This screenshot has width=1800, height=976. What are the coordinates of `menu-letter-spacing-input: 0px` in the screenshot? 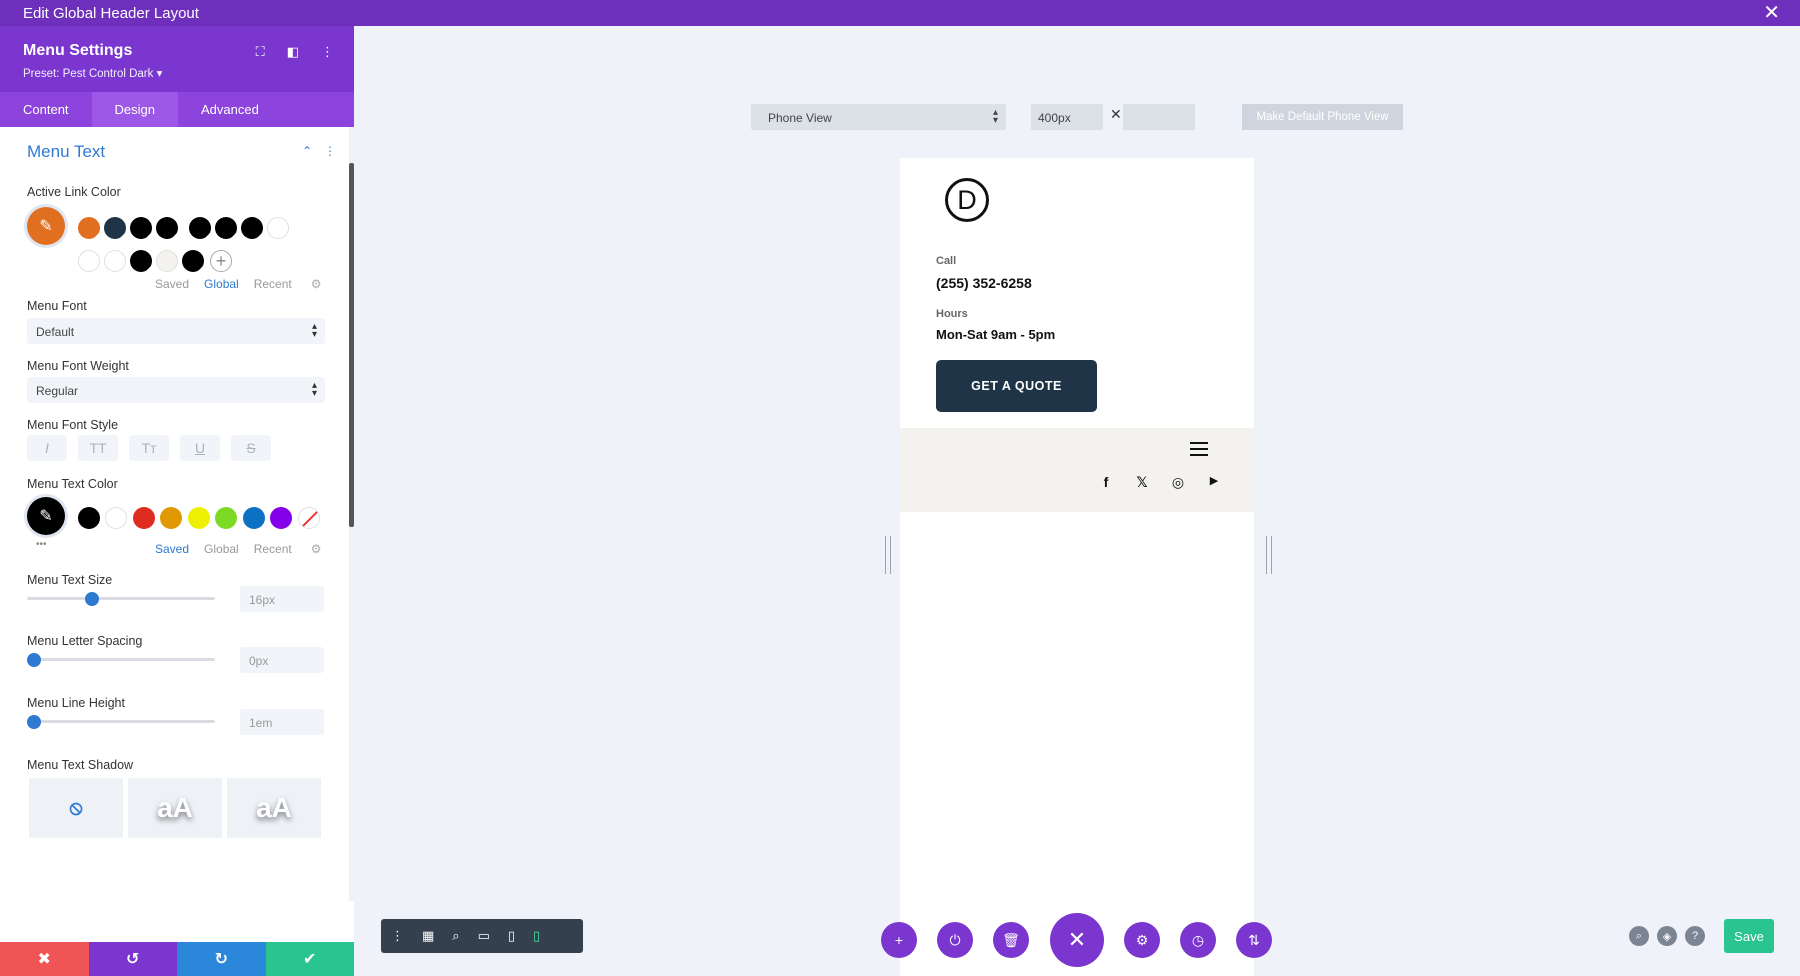 It's located at (282, 660).